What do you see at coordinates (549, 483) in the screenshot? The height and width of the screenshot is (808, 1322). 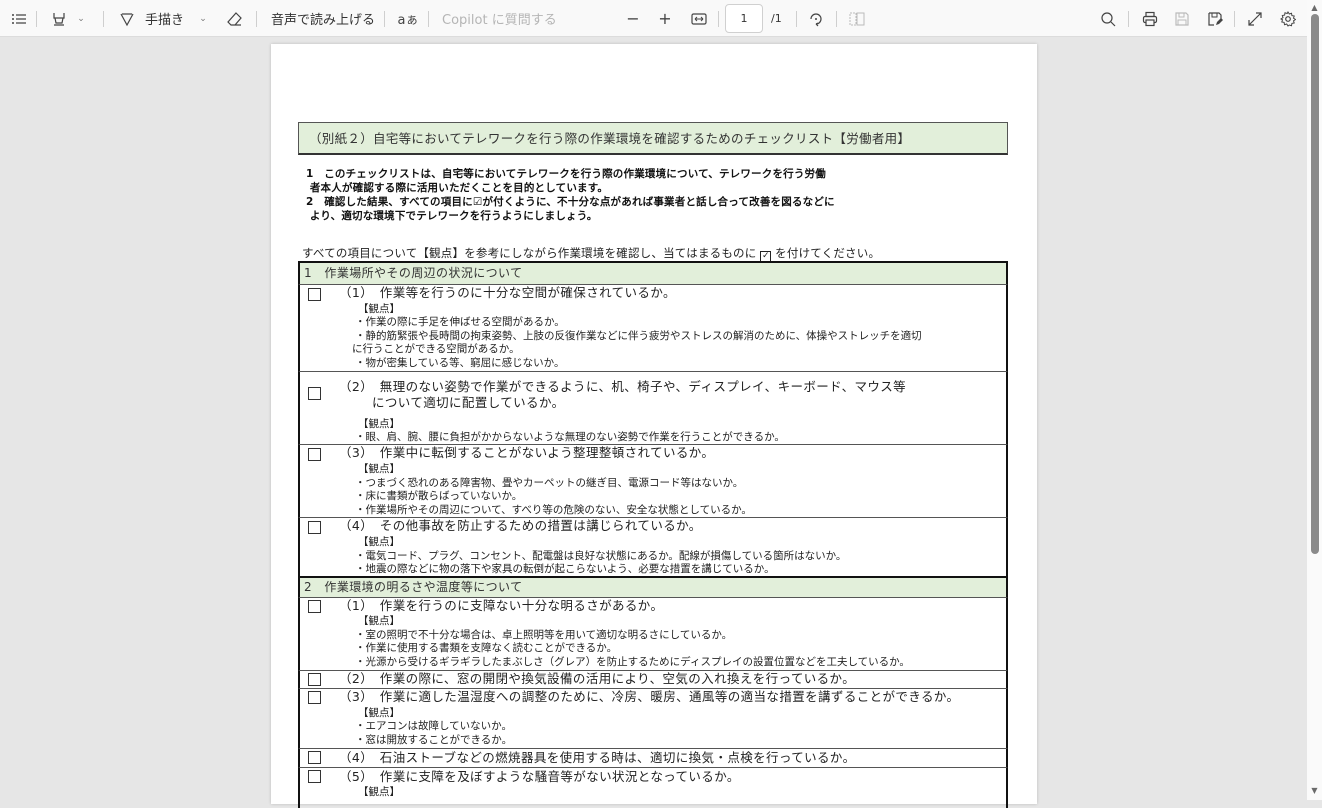 I see `viewpoint-point: ・つまづく恐れのある障害物、畳やカーペットの継ぎ目、電源コード等はないか。` at bounding box center [549, 483].